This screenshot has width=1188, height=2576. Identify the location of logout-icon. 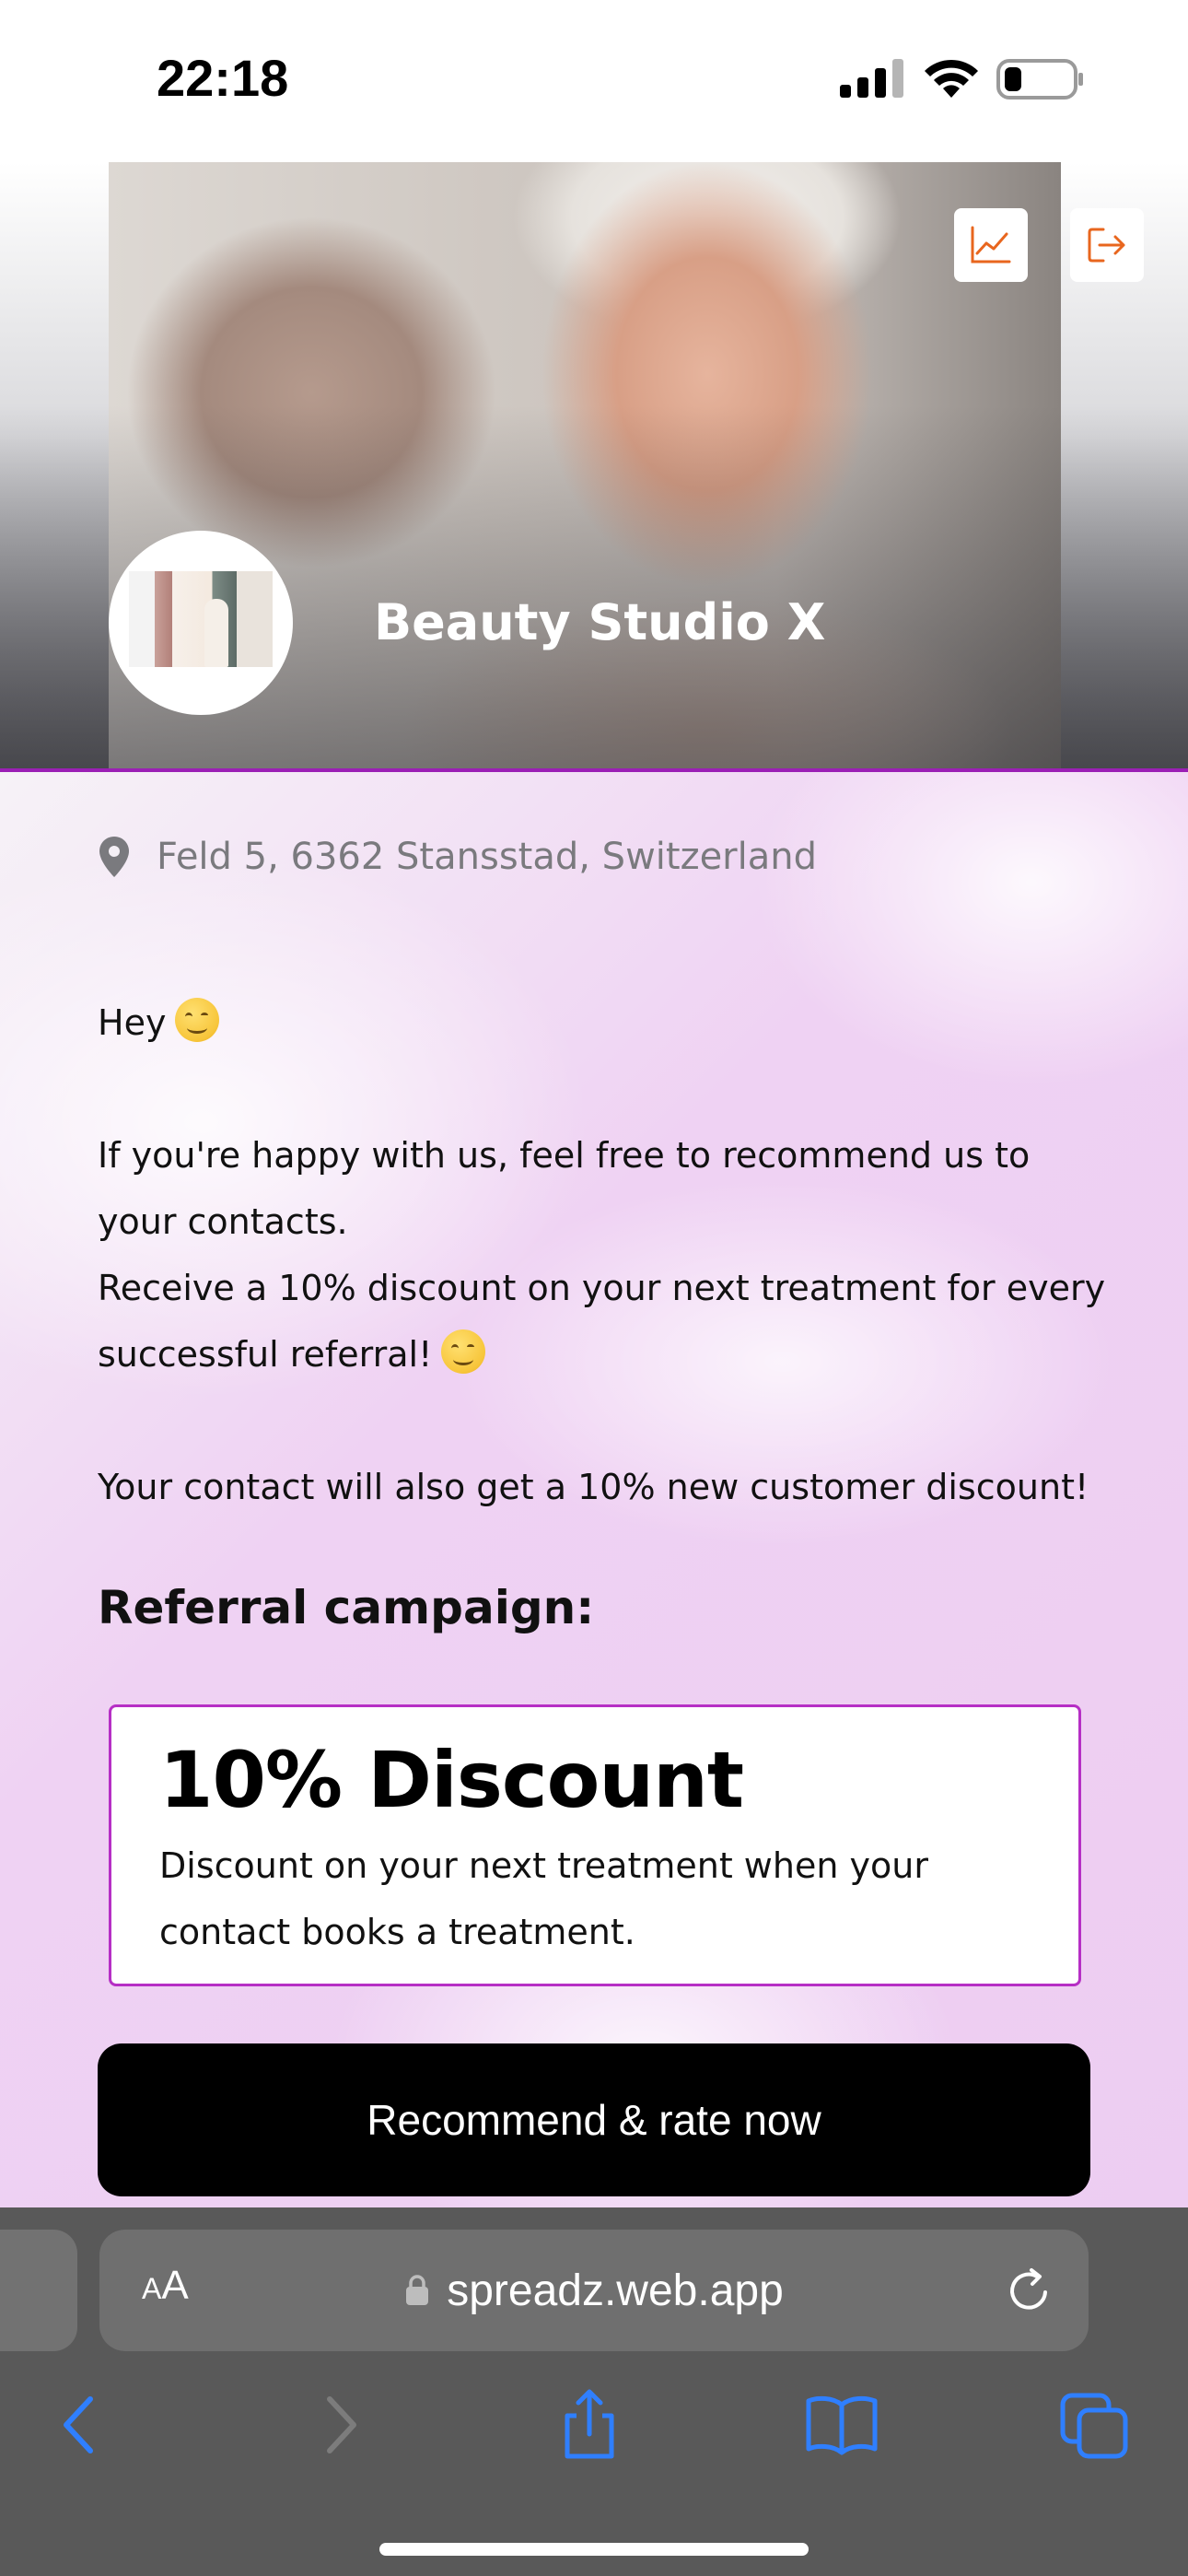
(1106, 245).